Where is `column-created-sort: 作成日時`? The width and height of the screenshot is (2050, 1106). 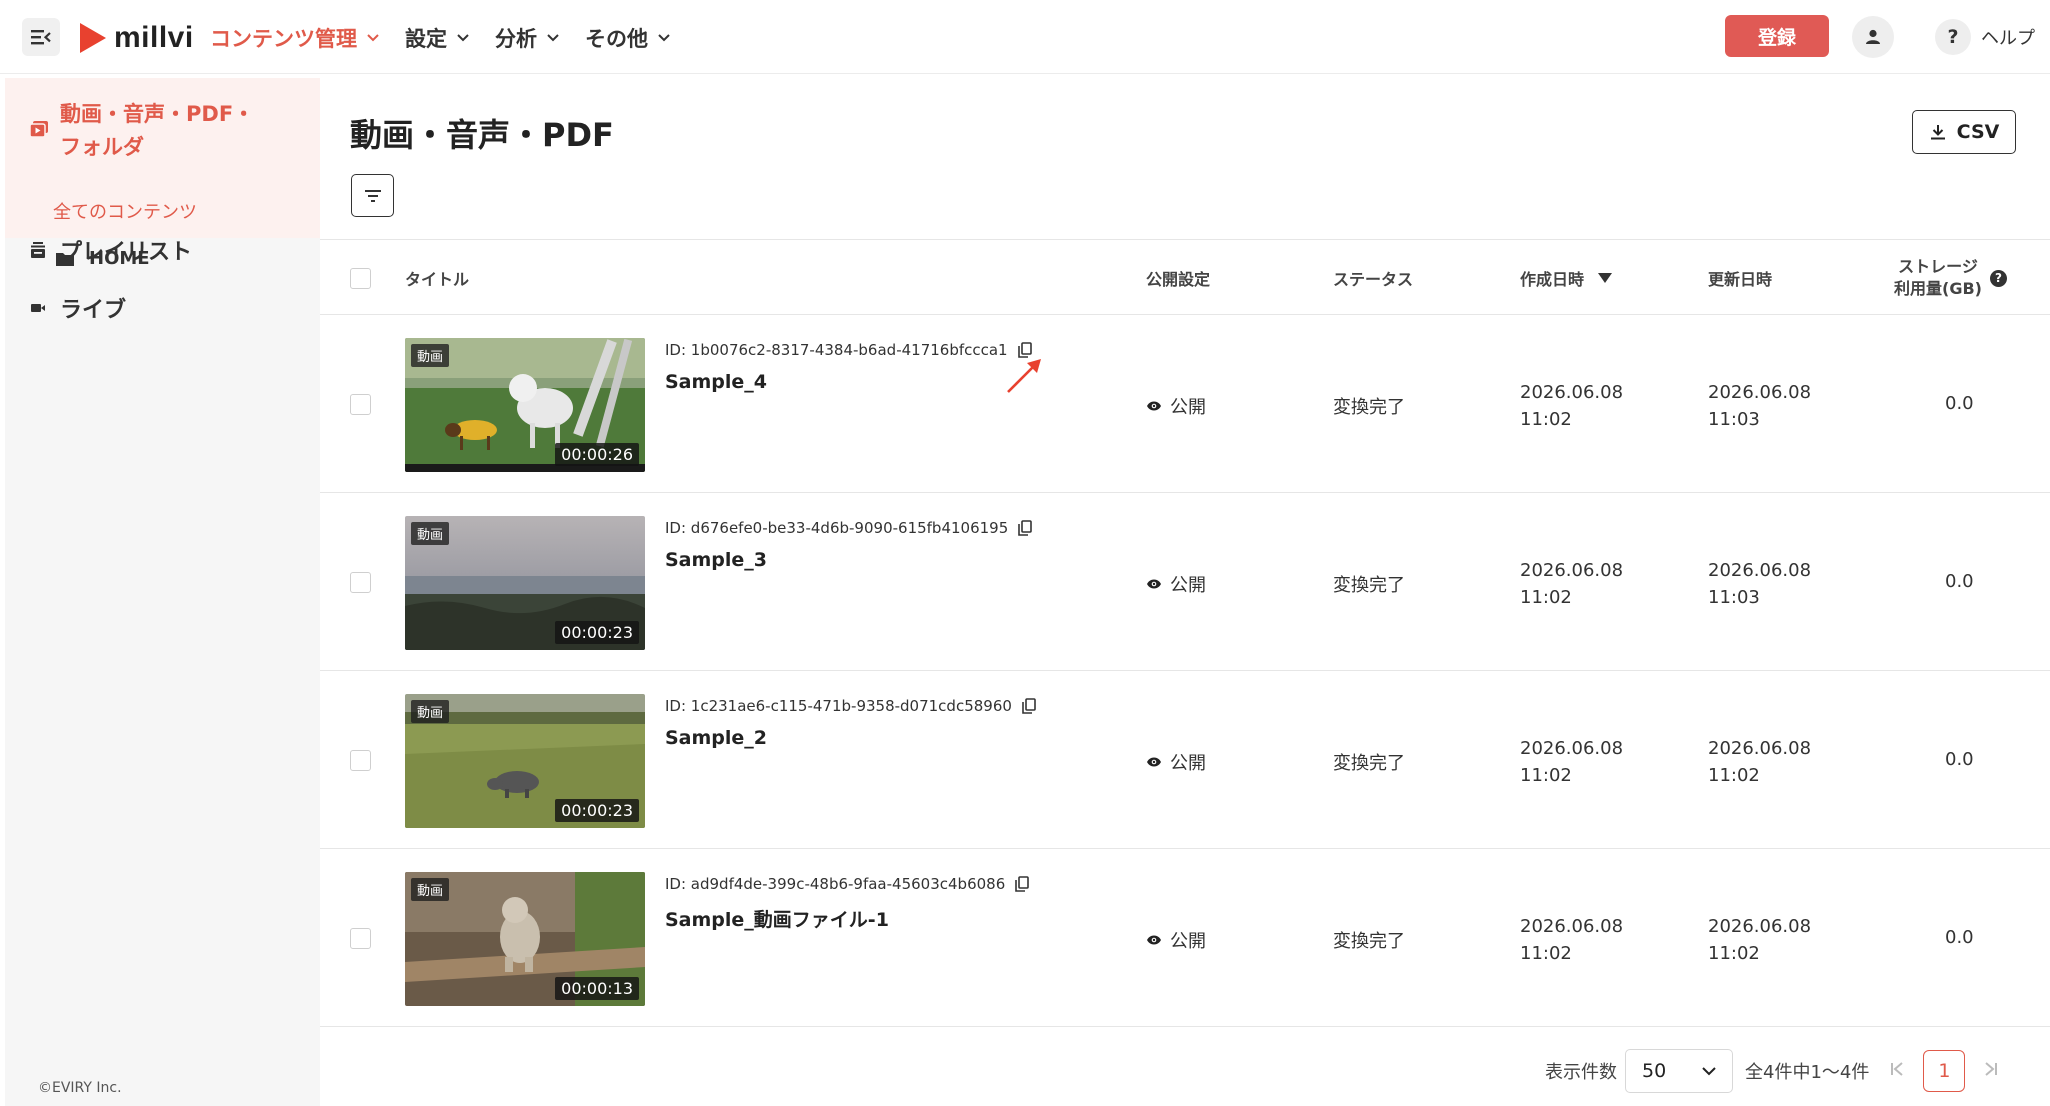
column-created-sort: 作成日時 is located at coordinates (1566, 278).